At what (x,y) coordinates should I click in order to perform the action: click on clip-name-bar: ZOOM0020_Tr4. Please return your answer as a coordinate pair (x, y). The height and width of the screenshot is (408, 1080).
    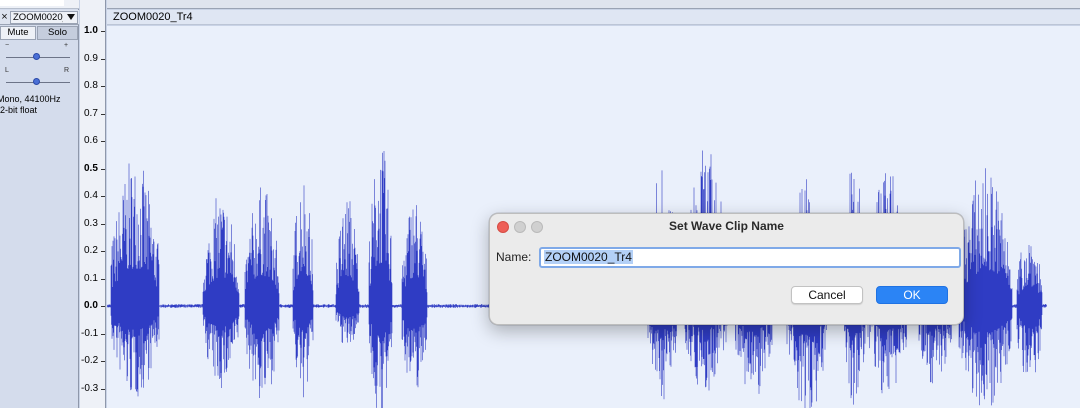
    Looking at the image, I should click on (593, 17).